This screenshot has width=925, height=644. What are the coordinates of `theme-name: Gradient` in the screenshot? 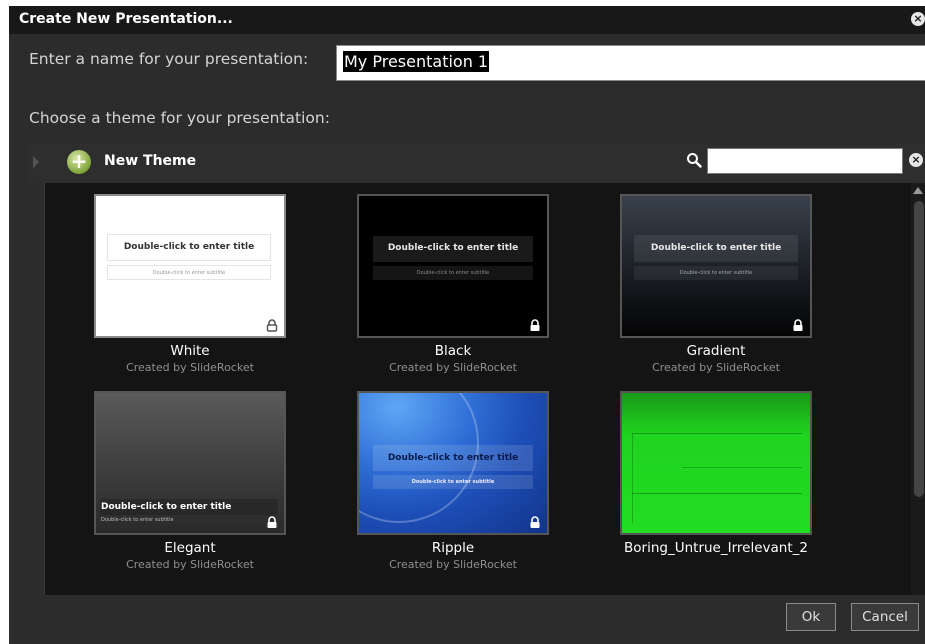 It's located at (716, 351).